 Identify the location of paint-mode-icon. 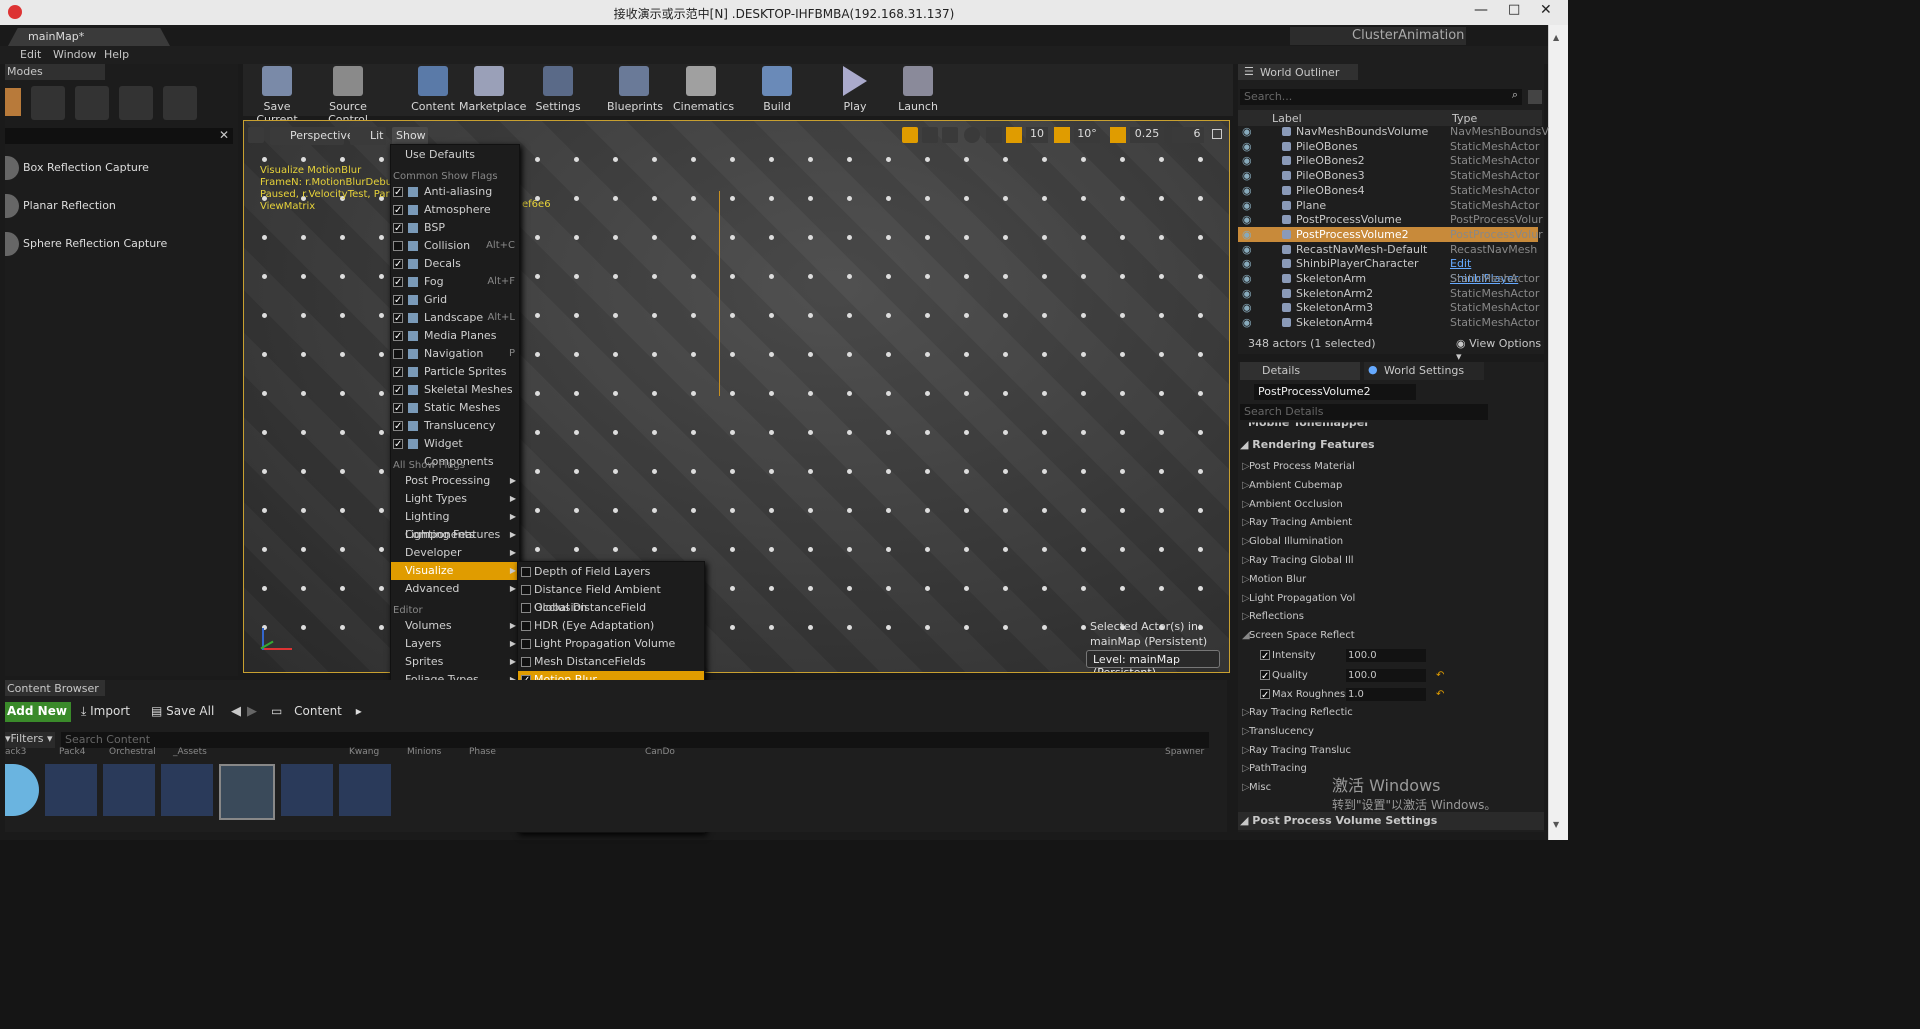
(48, 103).